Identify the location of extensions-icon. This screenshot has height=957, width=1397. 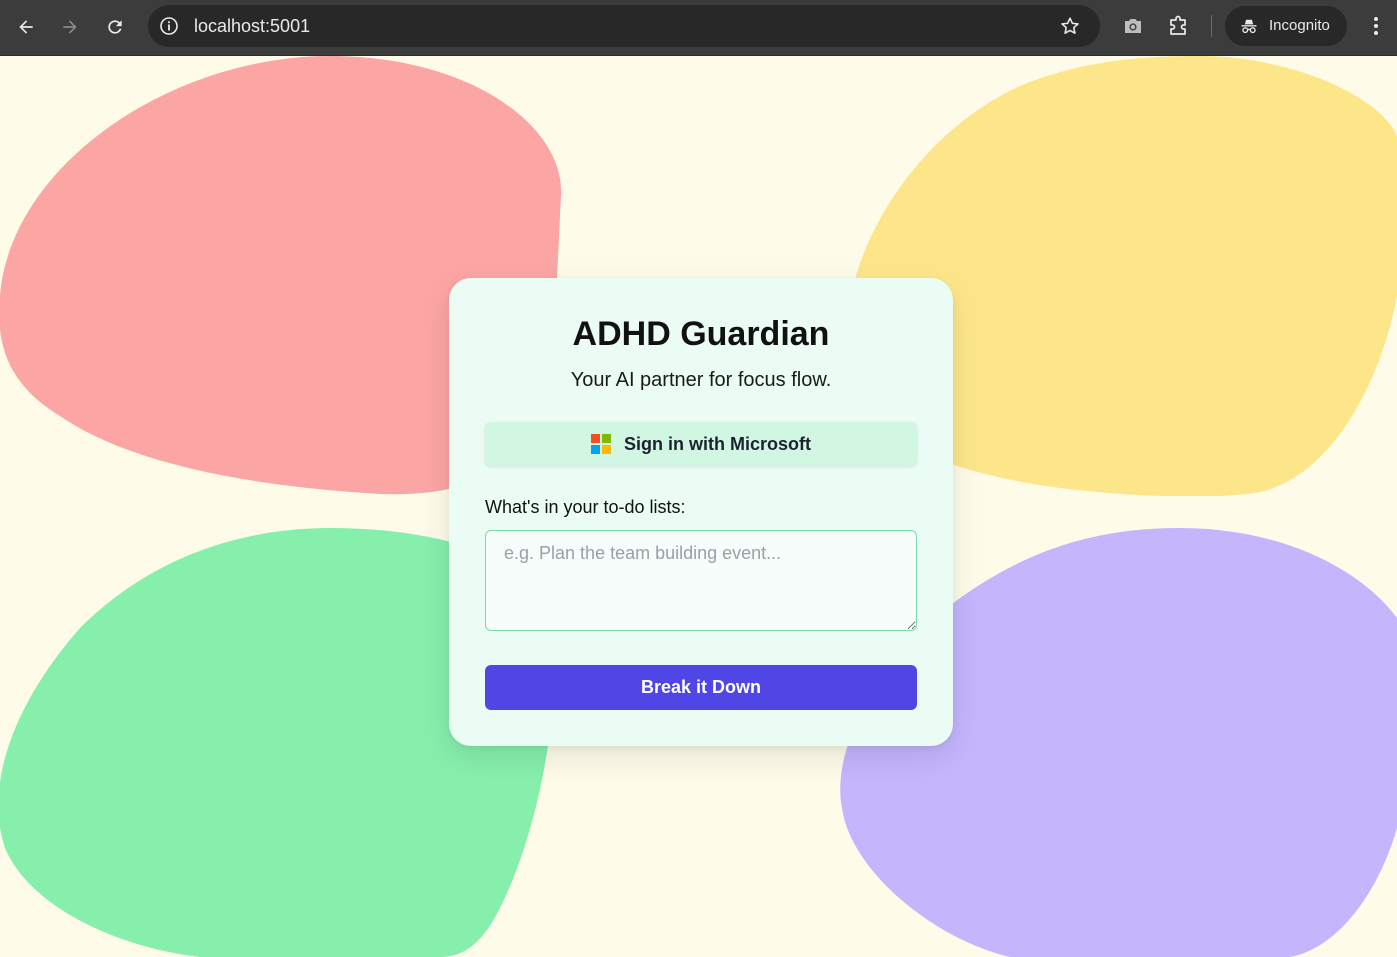
(1179, 26).